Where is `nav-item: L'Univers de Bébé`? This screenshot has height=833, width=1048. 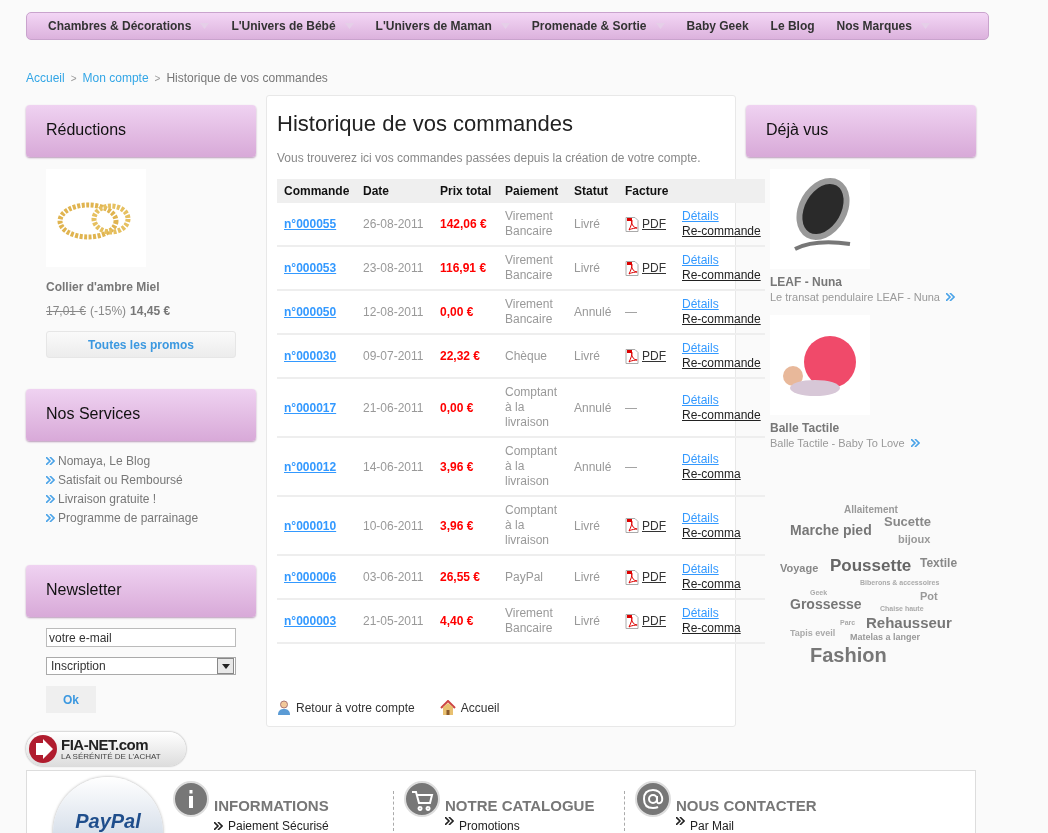
nav-item: L'Univers de Bébé is located at coordinates (292, 26).